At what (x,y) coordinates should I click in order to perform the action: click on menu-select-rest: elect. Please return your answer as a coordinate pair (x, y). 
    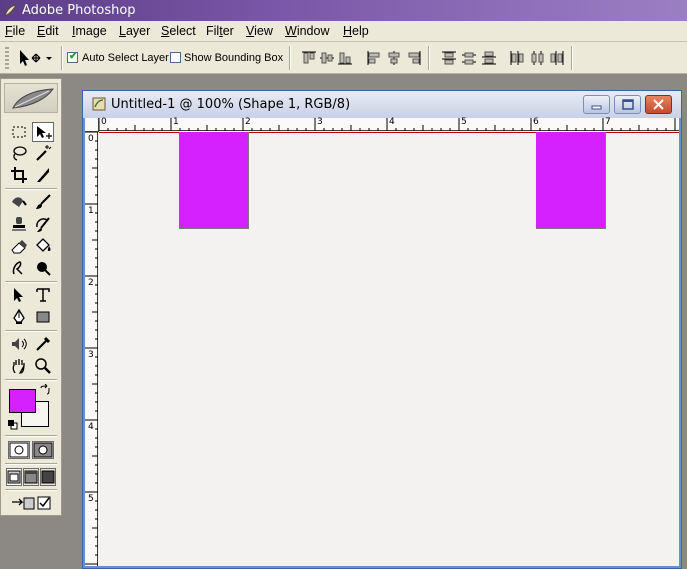
    Looking at the image, I should click on (182, 31).